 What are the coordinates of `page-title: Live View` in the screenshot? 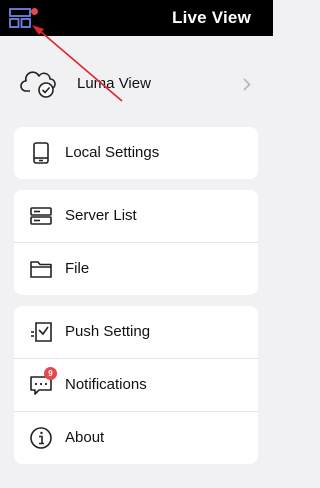 It's located at (211, 17).